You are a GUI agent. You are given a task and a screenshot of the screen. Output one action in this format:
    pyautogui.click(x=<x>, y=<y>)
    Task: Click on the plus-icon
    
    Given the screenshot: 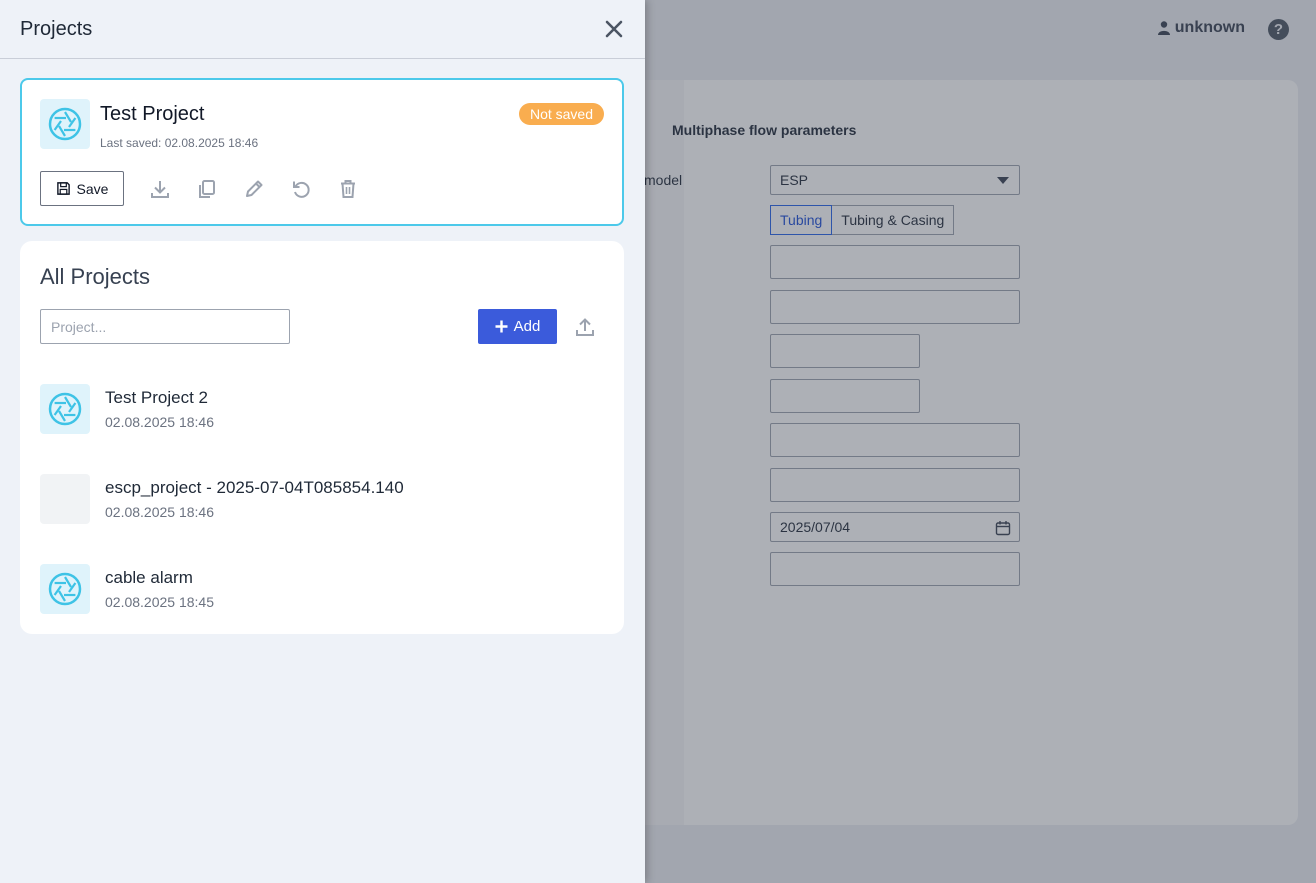 What is the action you would take?
    pyautogui.click(x=501, y=326)
    